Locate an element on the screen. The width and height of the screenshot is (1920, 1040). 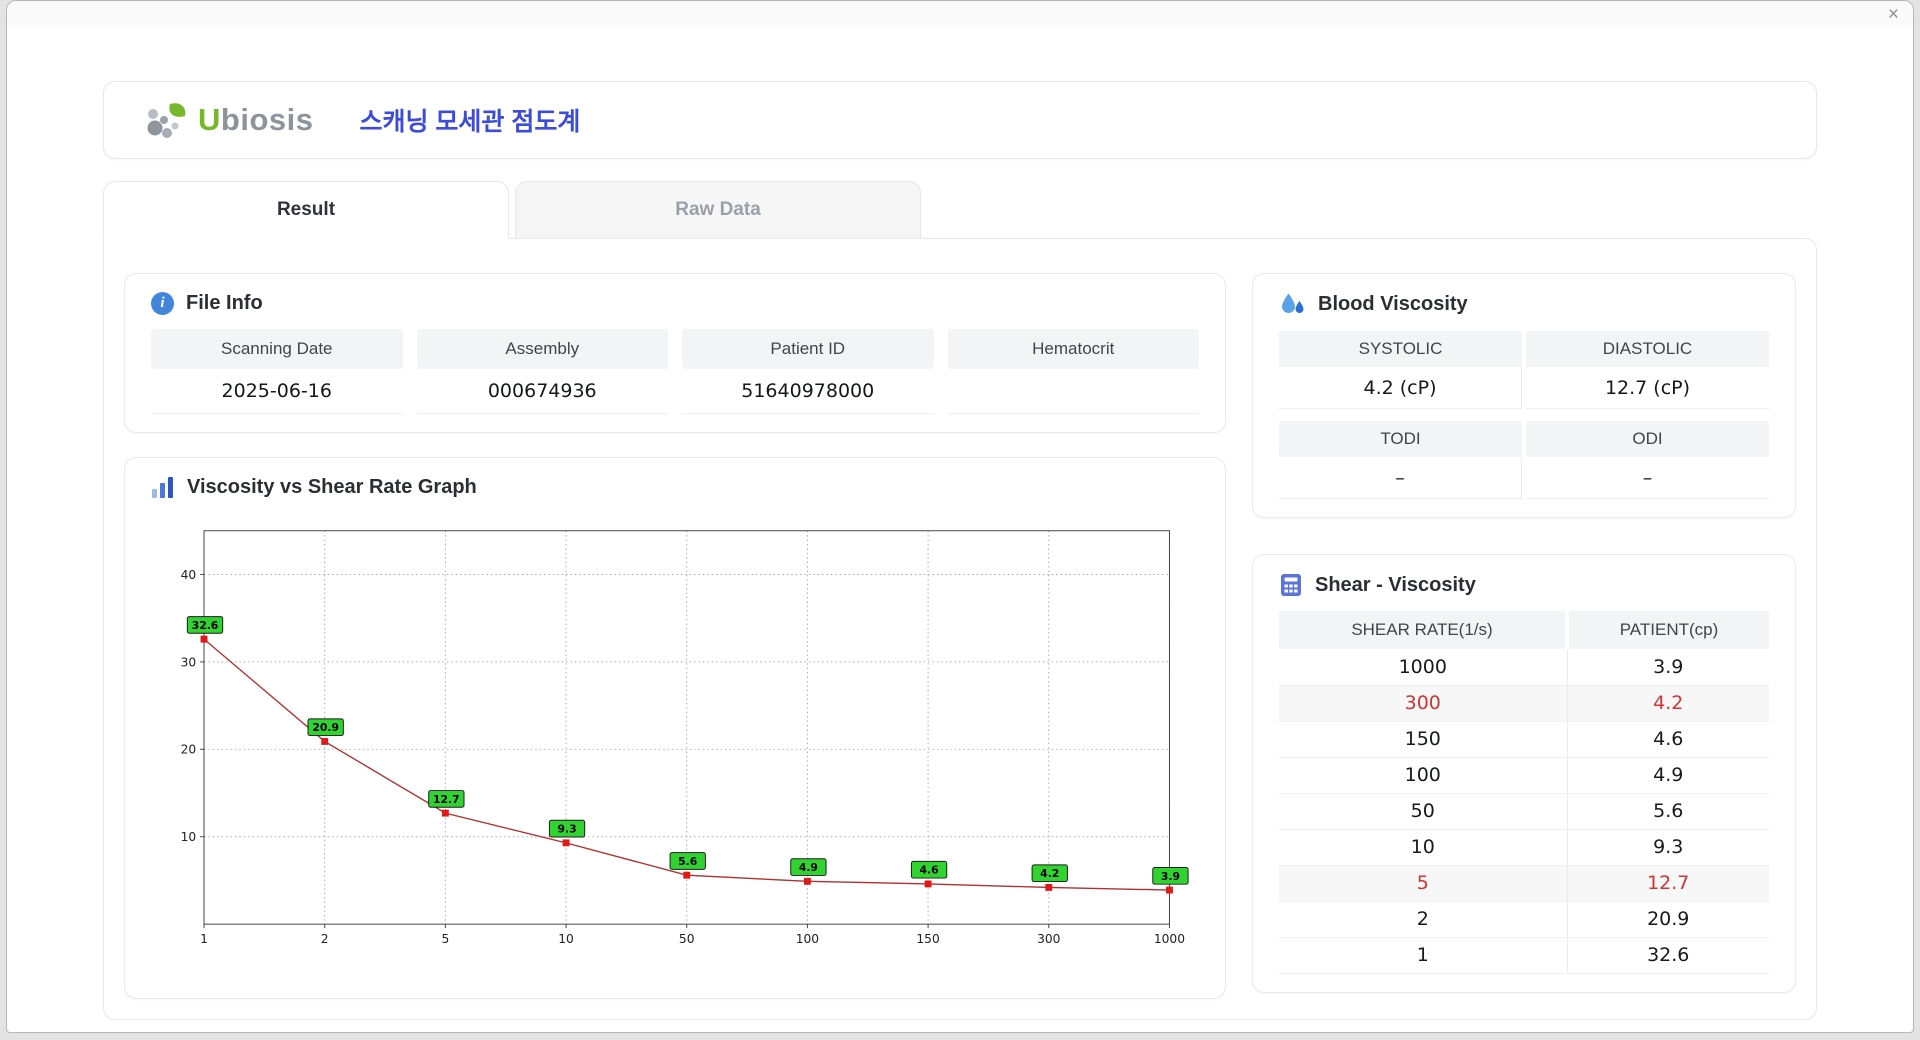
svg-text: 30 is located at coordinates (189, 662).